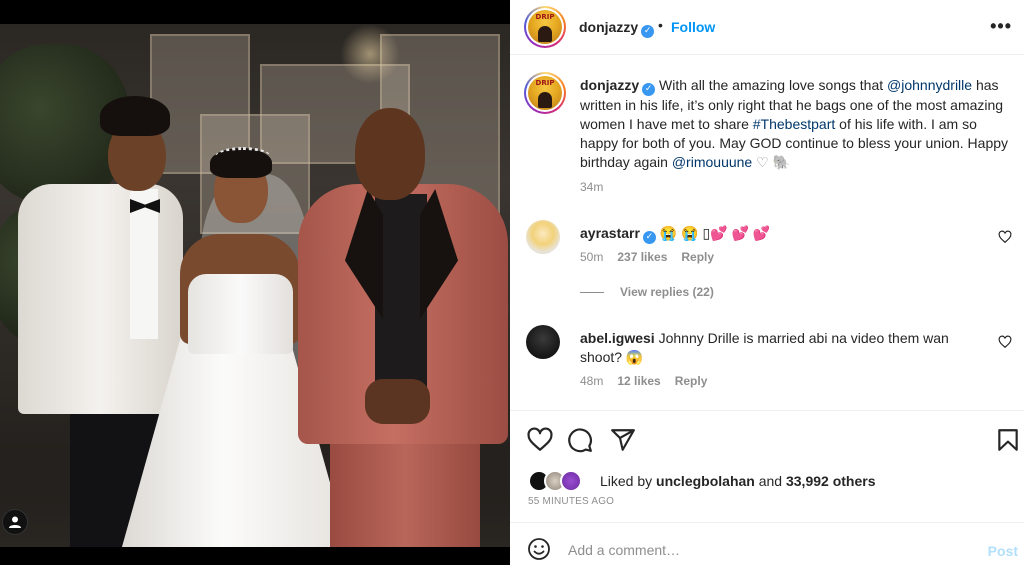  Describe the element at coordinates (580, 440) in the screenshot. I see `comment-bubble-icon` at that location.